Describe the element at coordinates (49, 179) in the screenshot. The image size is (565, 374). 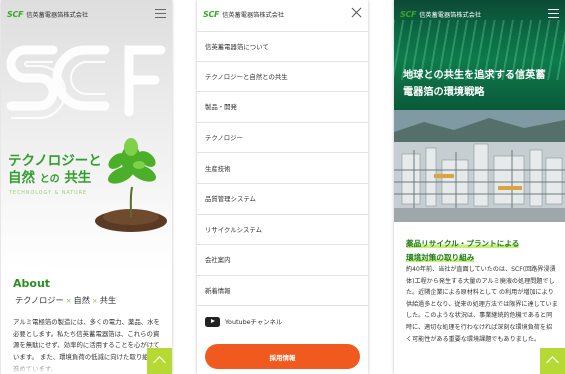
I see `hero-word-to: との` at that location.